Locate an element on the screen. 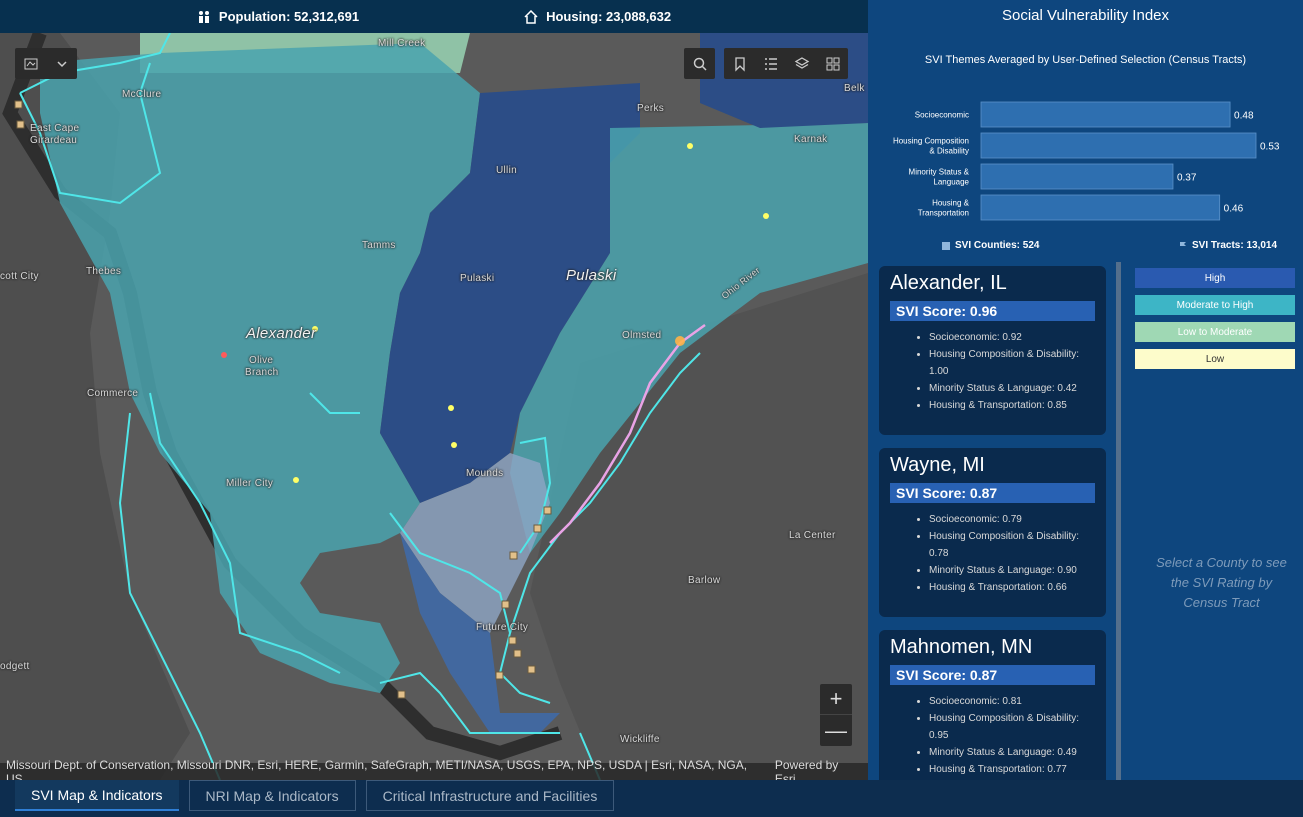  housing-value: Housing: 23,088,632 is located at coordinates (609, 16).